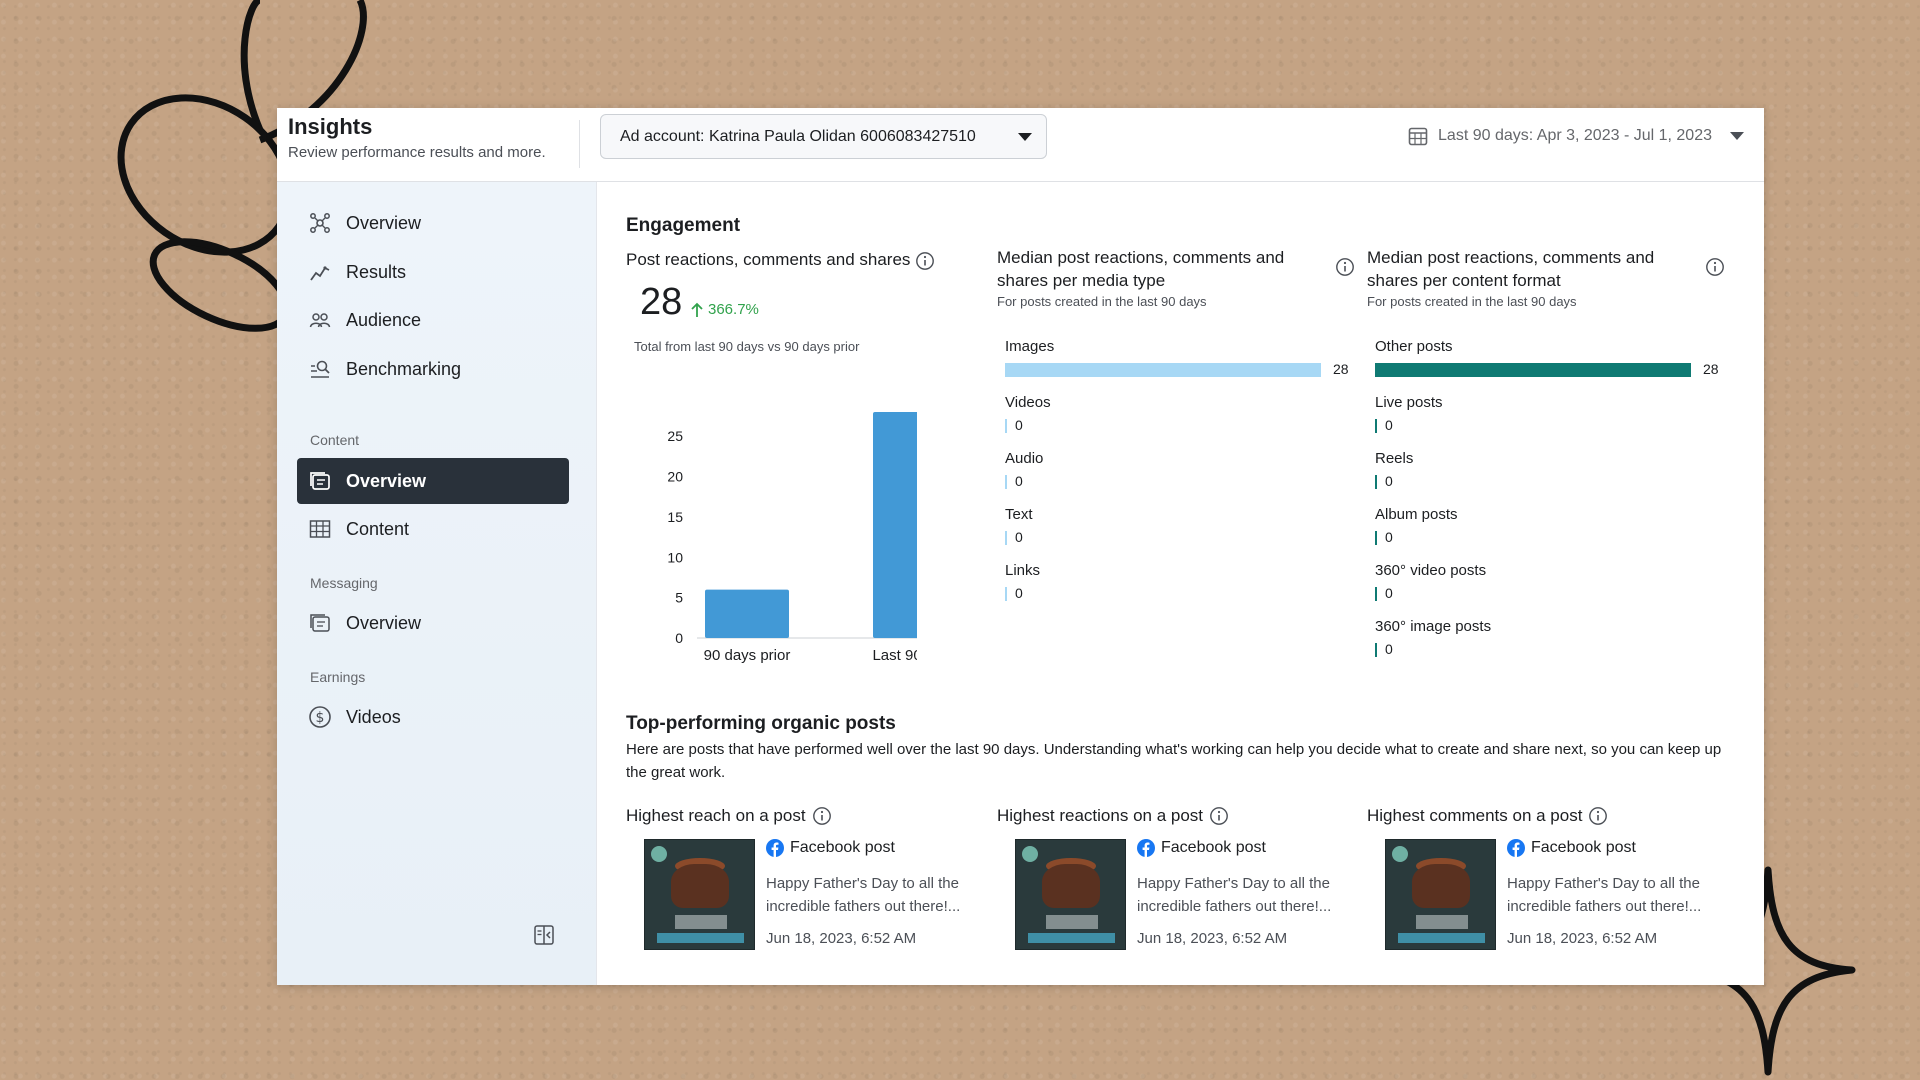 This screenshot has height=1080, width=1920. Describe the element at coordinates (1418, 136) in the screenshot. I see `calendar-icon` at that location.